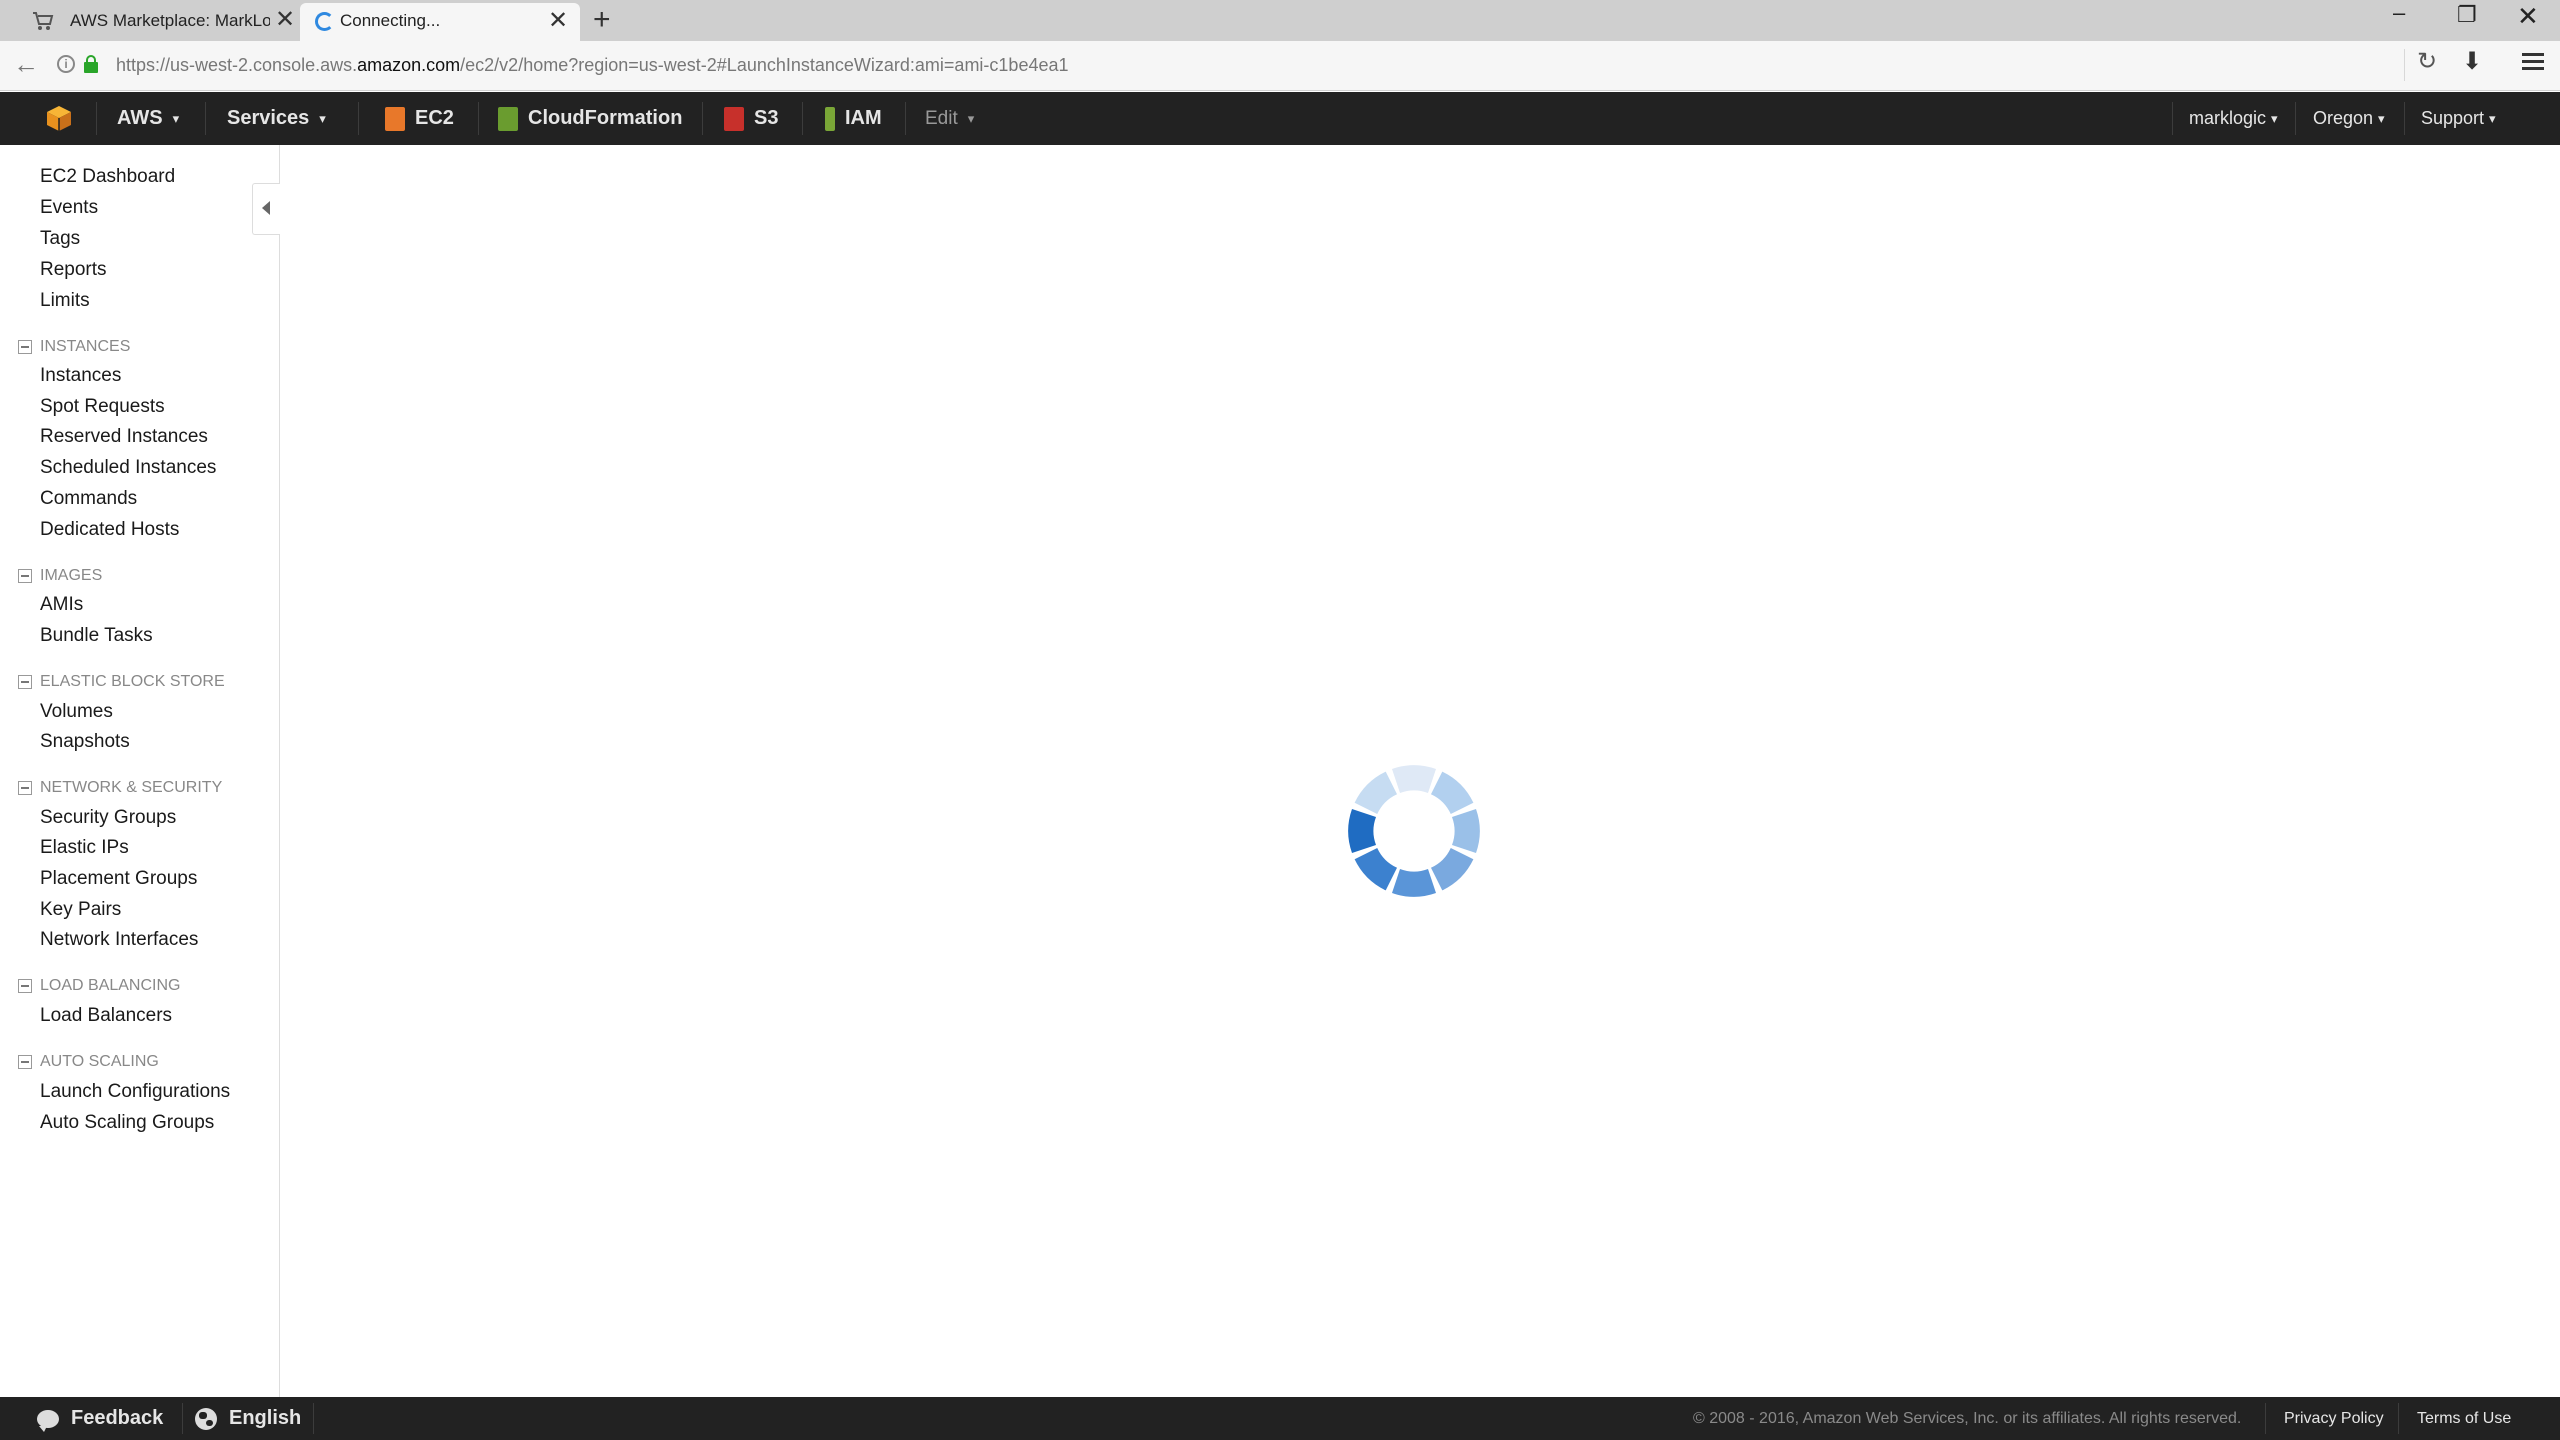 Image resolution: width=2560 pixels, height=1440 pixels. Describe the element at coordinates (85, 742) in the screenshot. I see `sidebar-item-snapshots: Snapshots` at that location.